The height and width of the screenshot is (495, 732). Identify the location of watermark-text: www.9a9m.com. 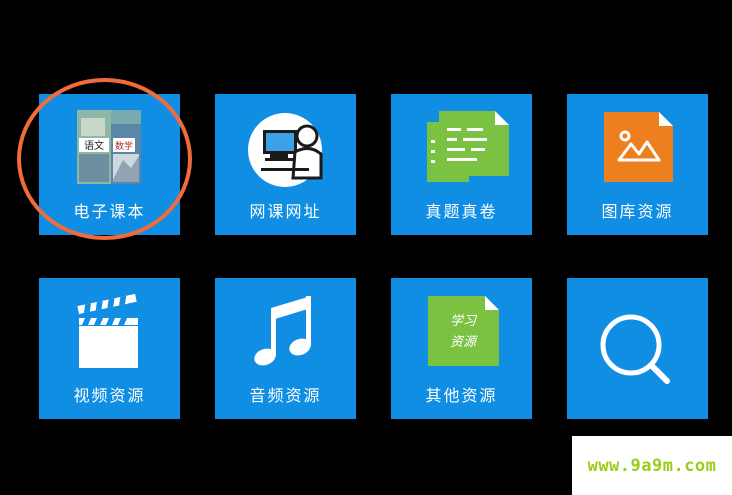
(652, 465).